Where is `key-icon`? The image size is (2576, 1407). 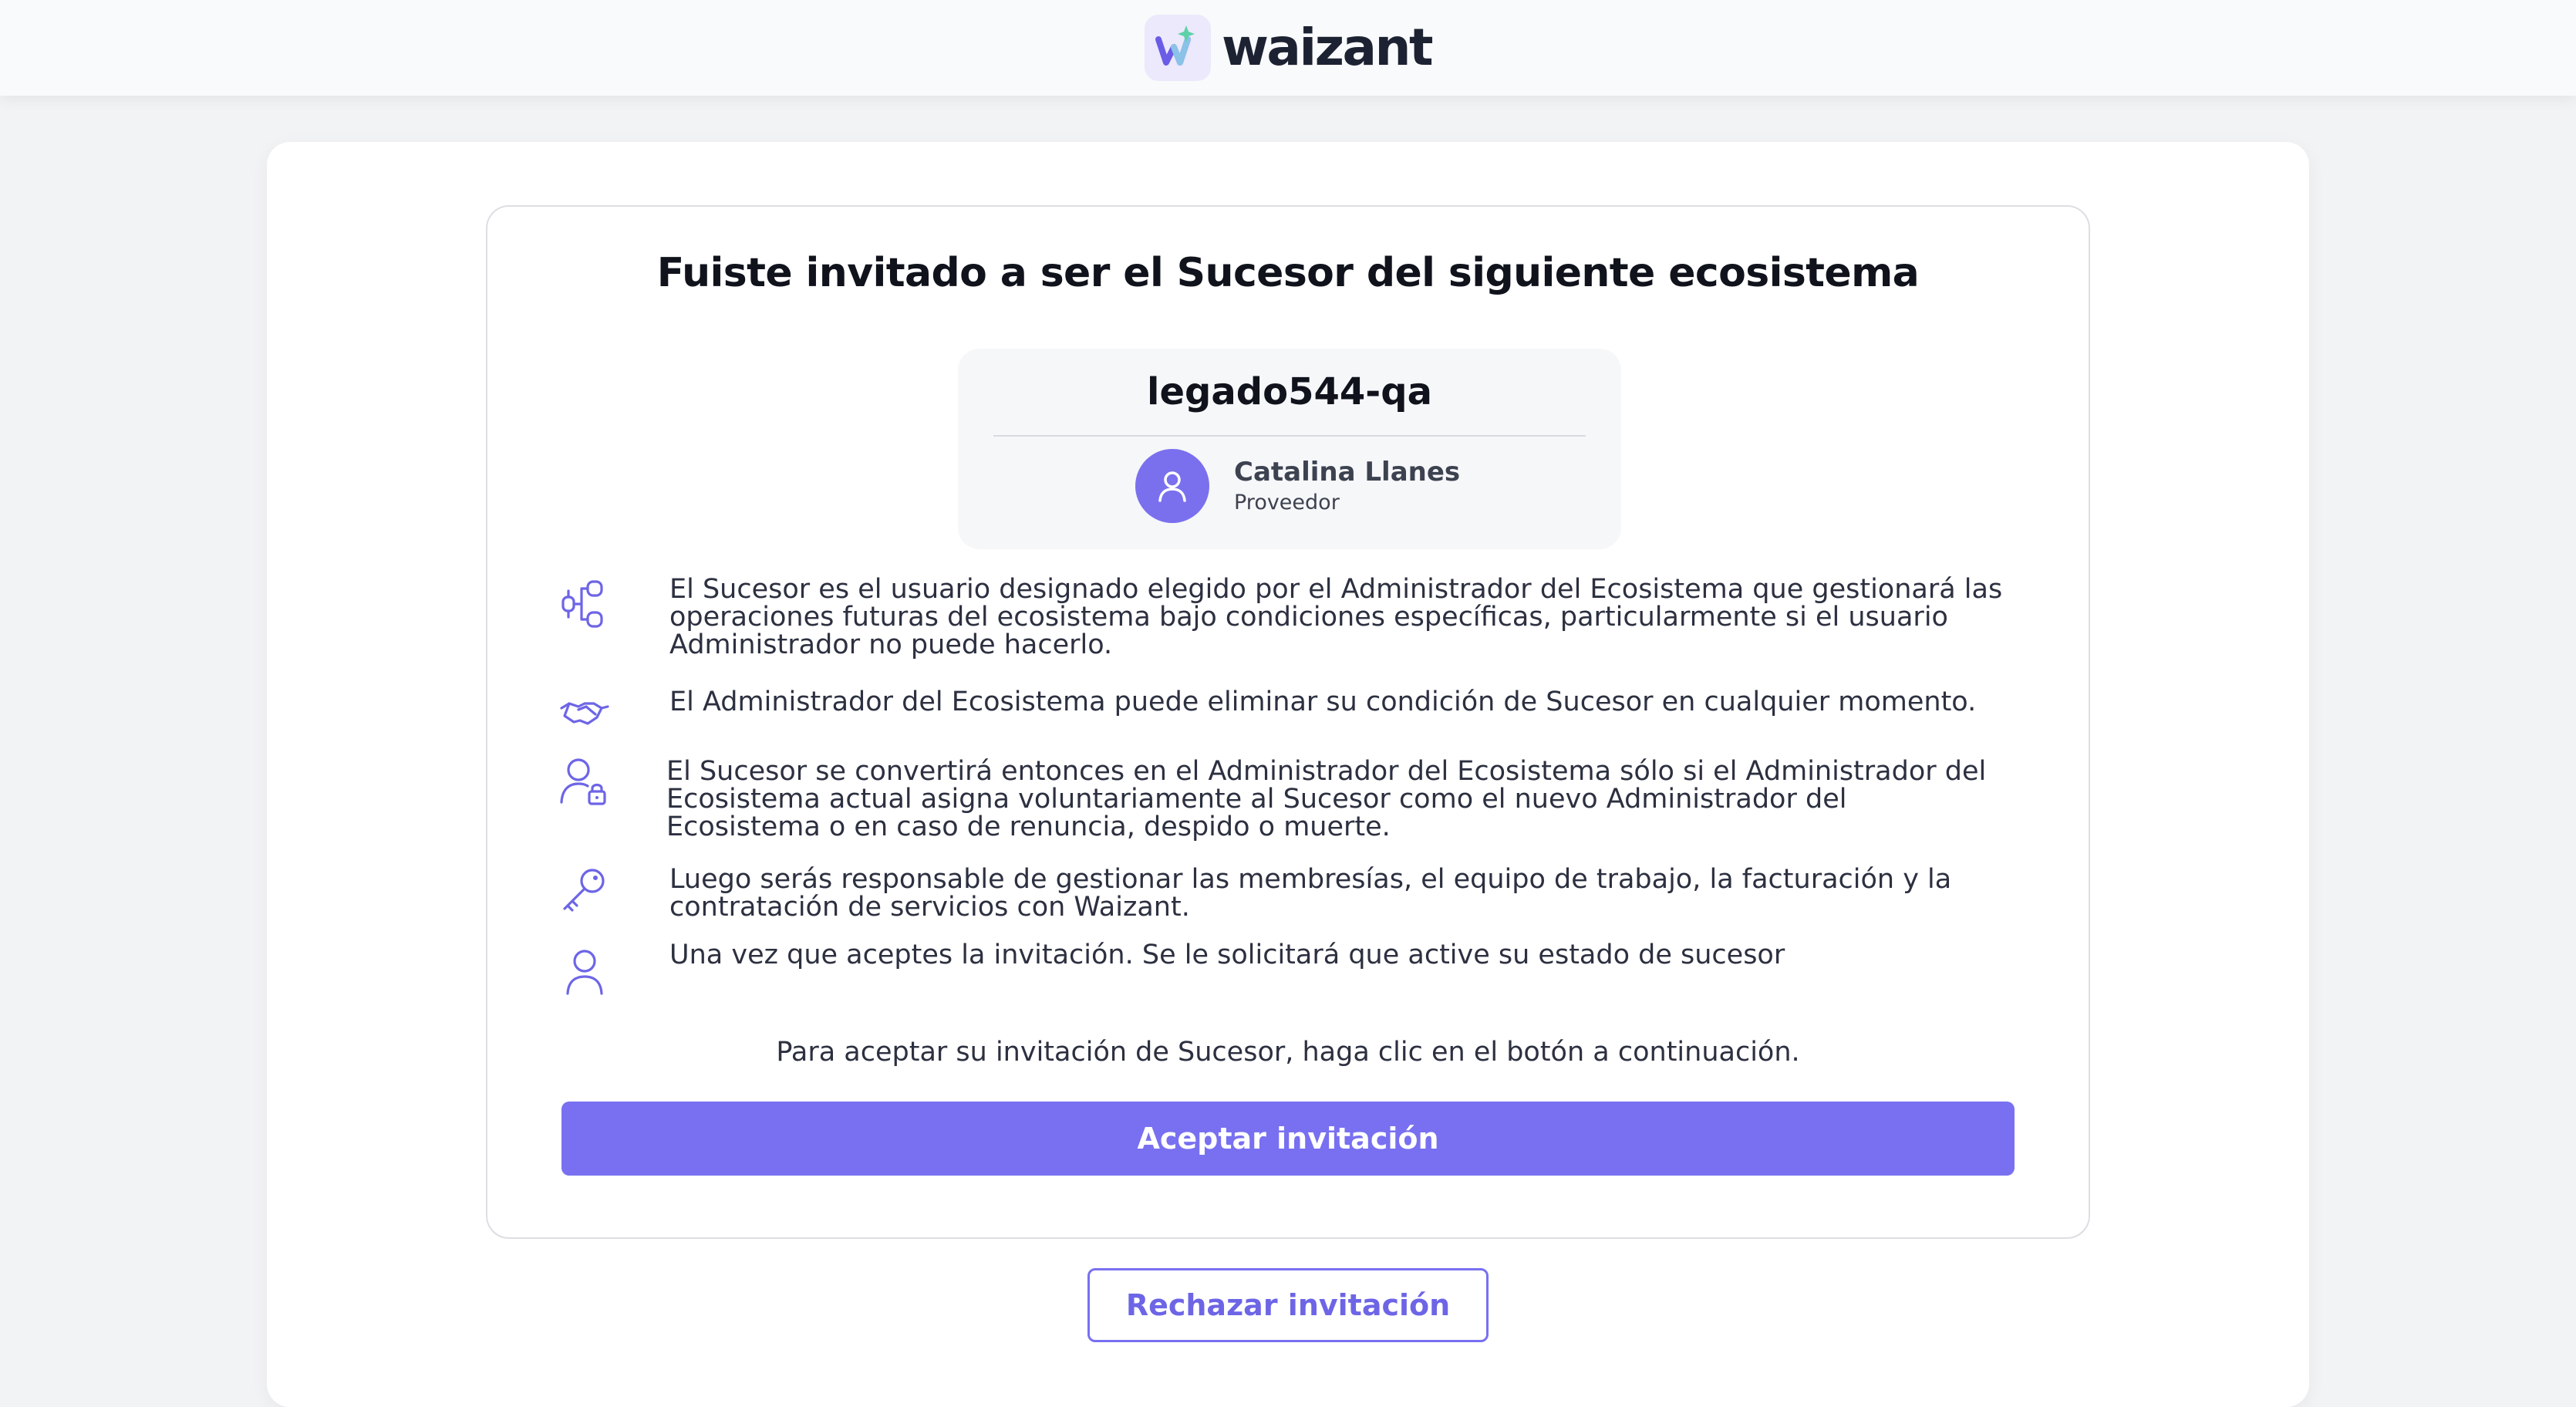 key-icon is located at coordinates (584, 890).